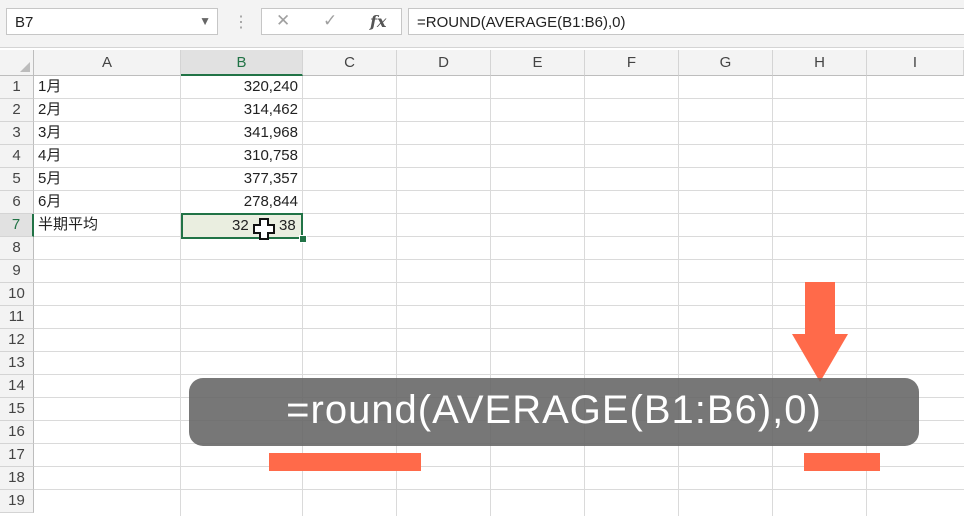  I want to click on formula-callout: =round(AVERAGE(B1:B6),0), so click(554, 412).